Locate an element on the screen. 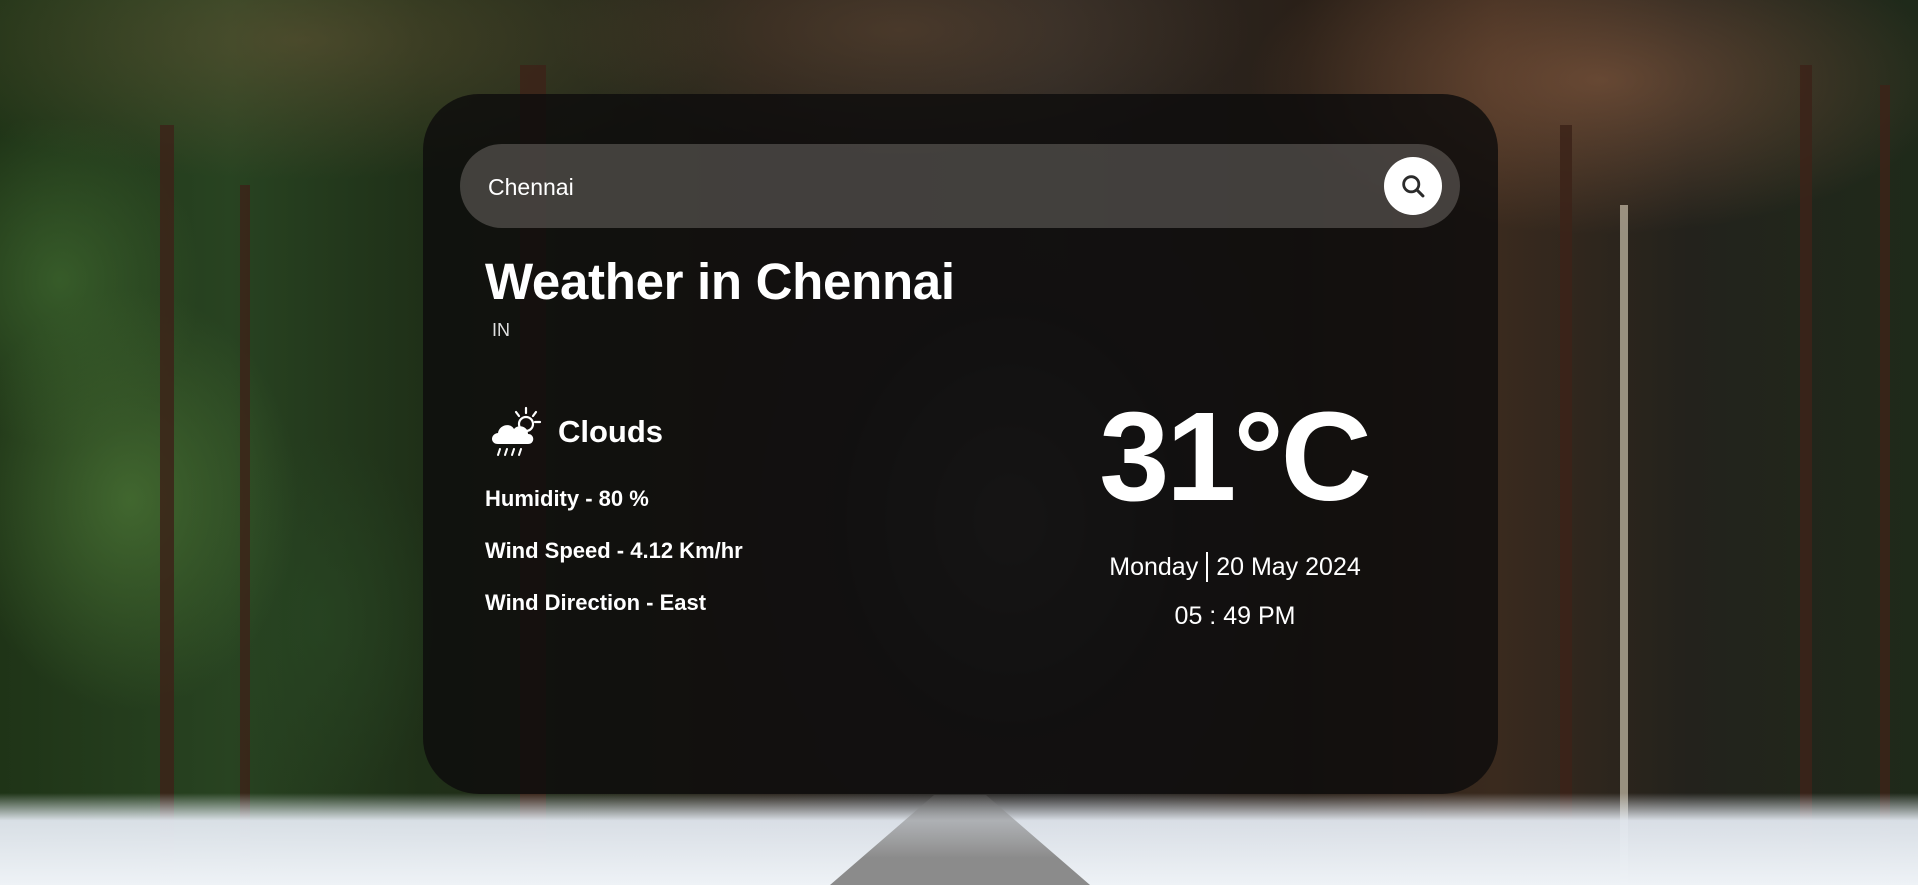 This screenshot has width=1918, height=885. wind-direction-stat: Wind Direction - East is located at coordinates (596, 602).